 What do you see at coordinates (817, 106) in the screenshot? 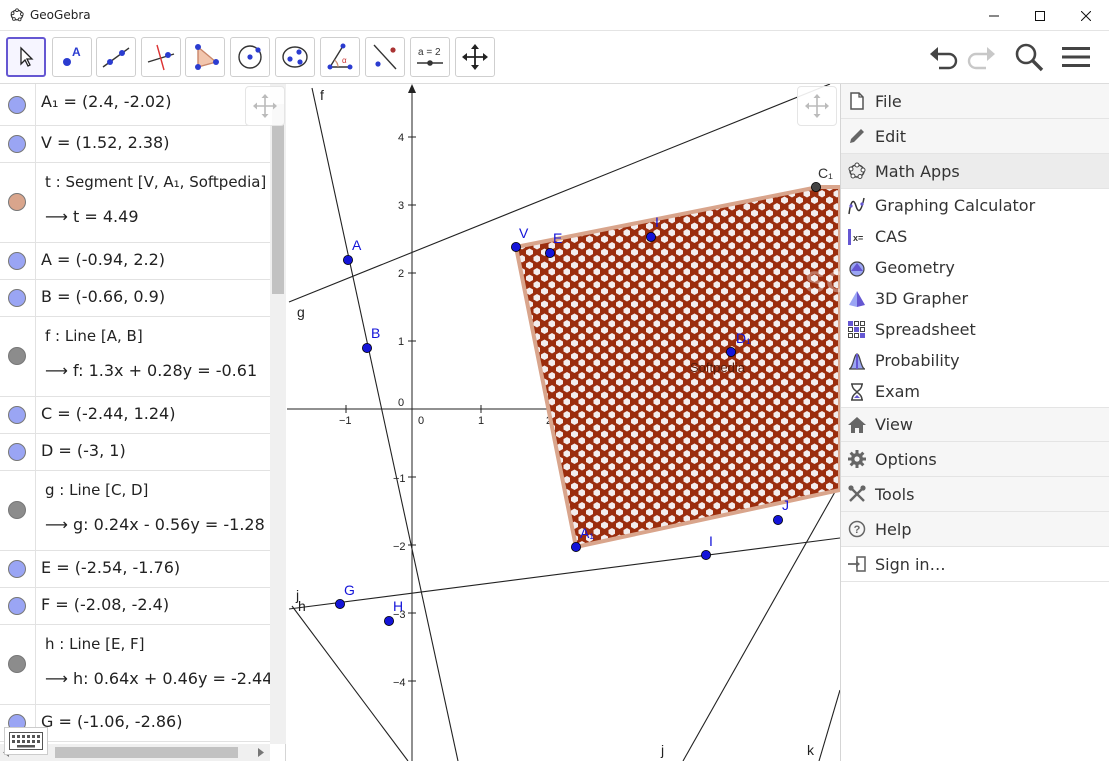
I see `graphics-move-view-handle` at bounding box center [817, 106].